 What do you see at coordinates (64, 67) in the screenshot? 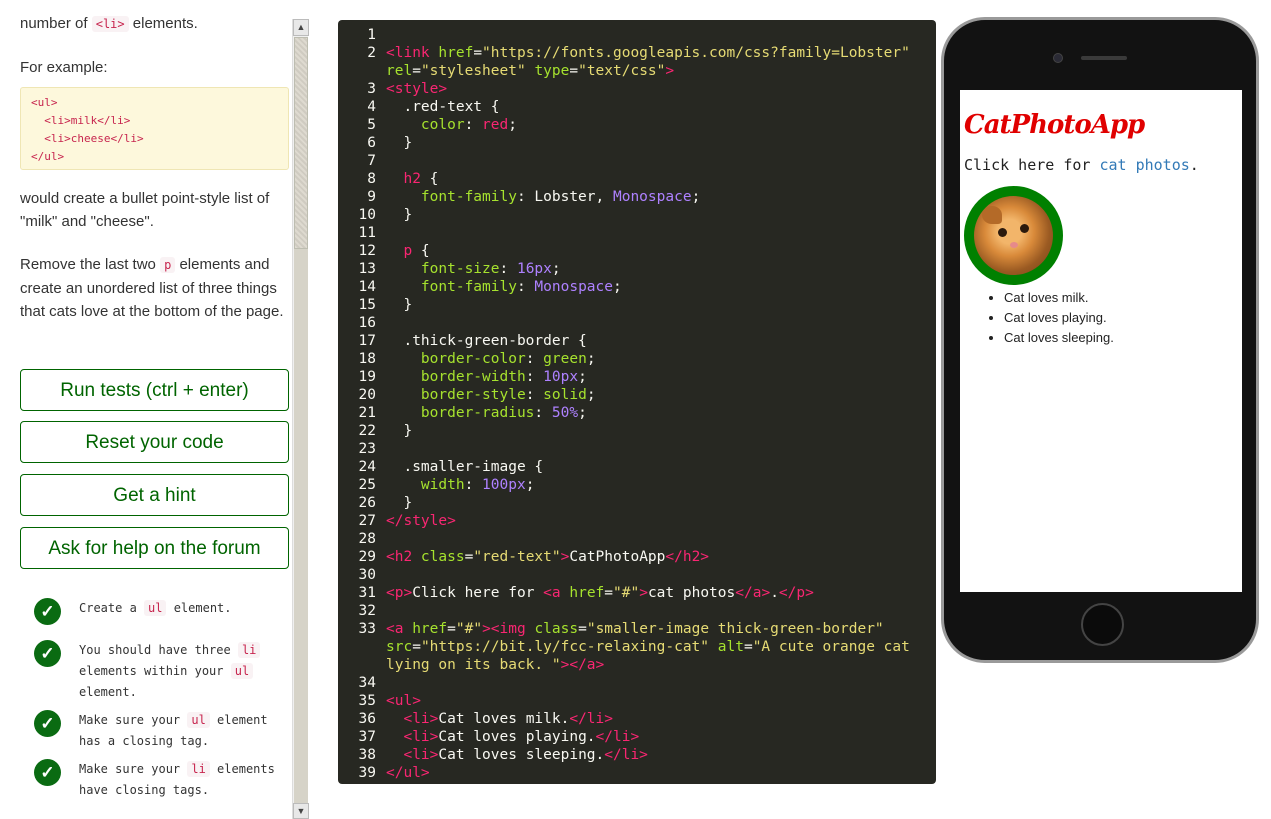
I see `for-example-label: For example:` at bounding box center [64, 67].